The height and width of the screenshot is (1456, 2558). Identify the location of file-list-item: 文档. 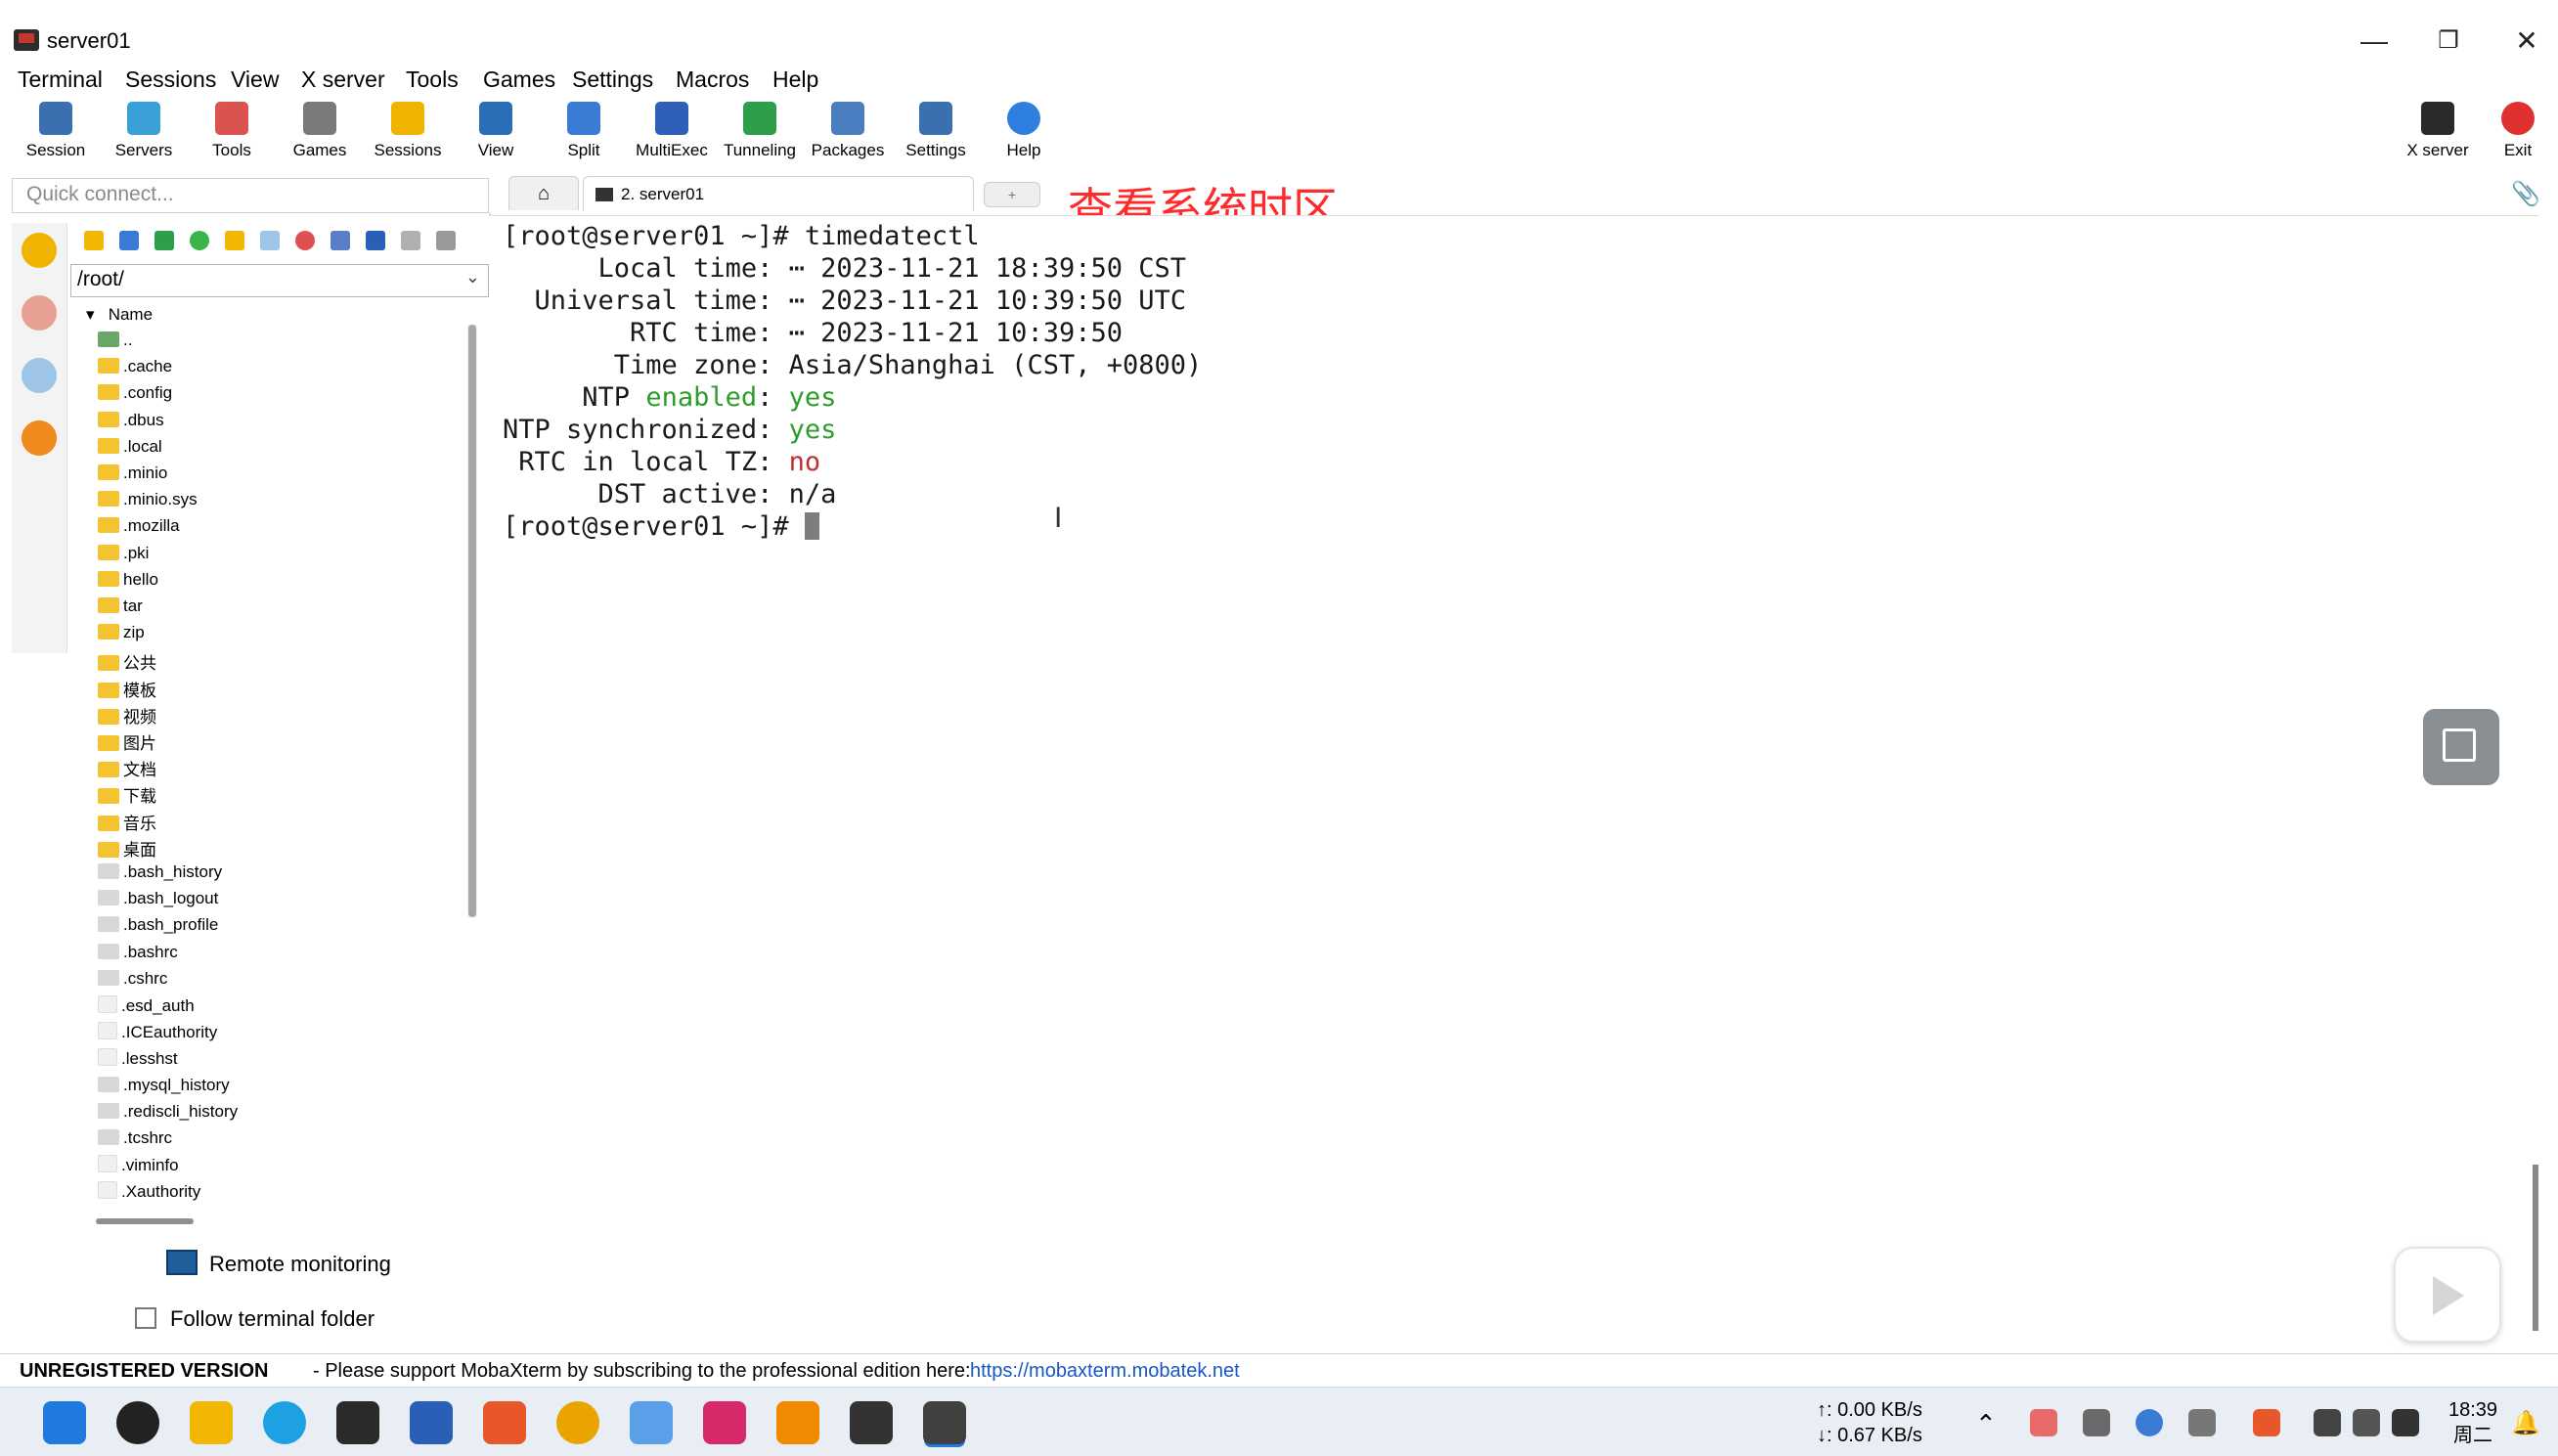
(283, 768).